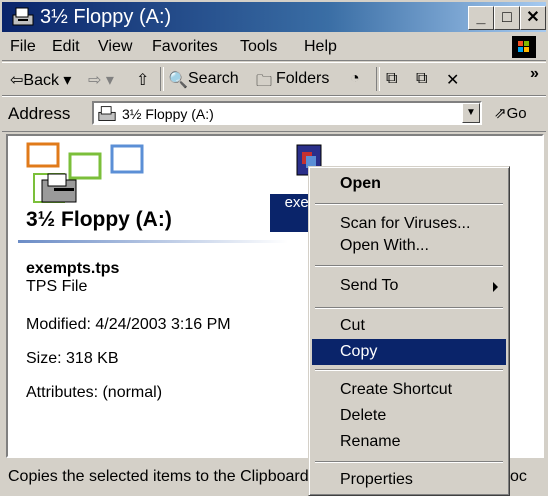  I want to click on folders-button: Folders, so click(302, 79).